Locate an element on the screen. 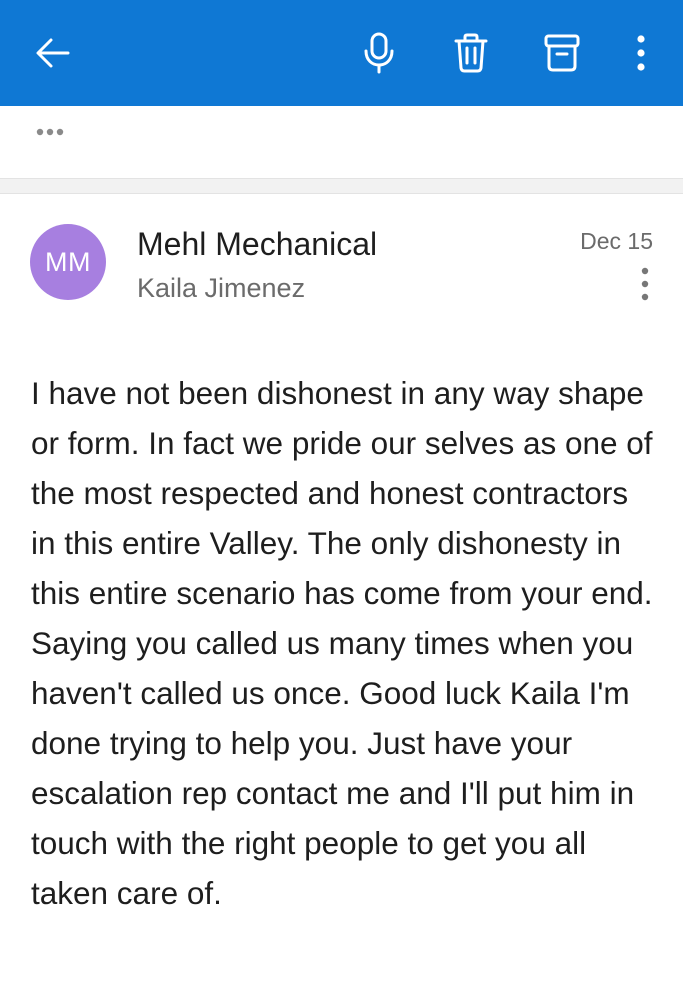 This screenshot has width=683, height=1000. dictate-button is located at coordinates (379, 53).